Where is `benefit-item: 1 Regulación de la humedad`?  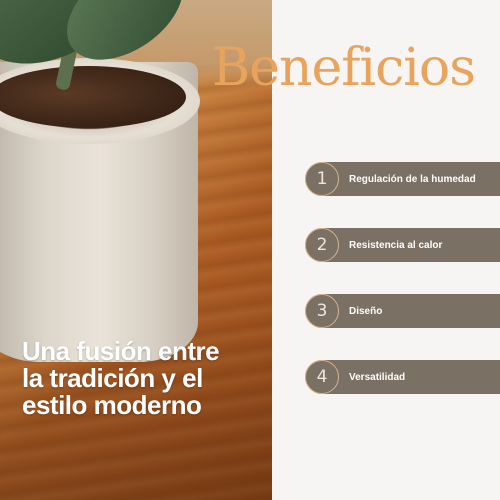 benefit-item: 1 Regulación de la humedad is located at coordinates (402, 179).